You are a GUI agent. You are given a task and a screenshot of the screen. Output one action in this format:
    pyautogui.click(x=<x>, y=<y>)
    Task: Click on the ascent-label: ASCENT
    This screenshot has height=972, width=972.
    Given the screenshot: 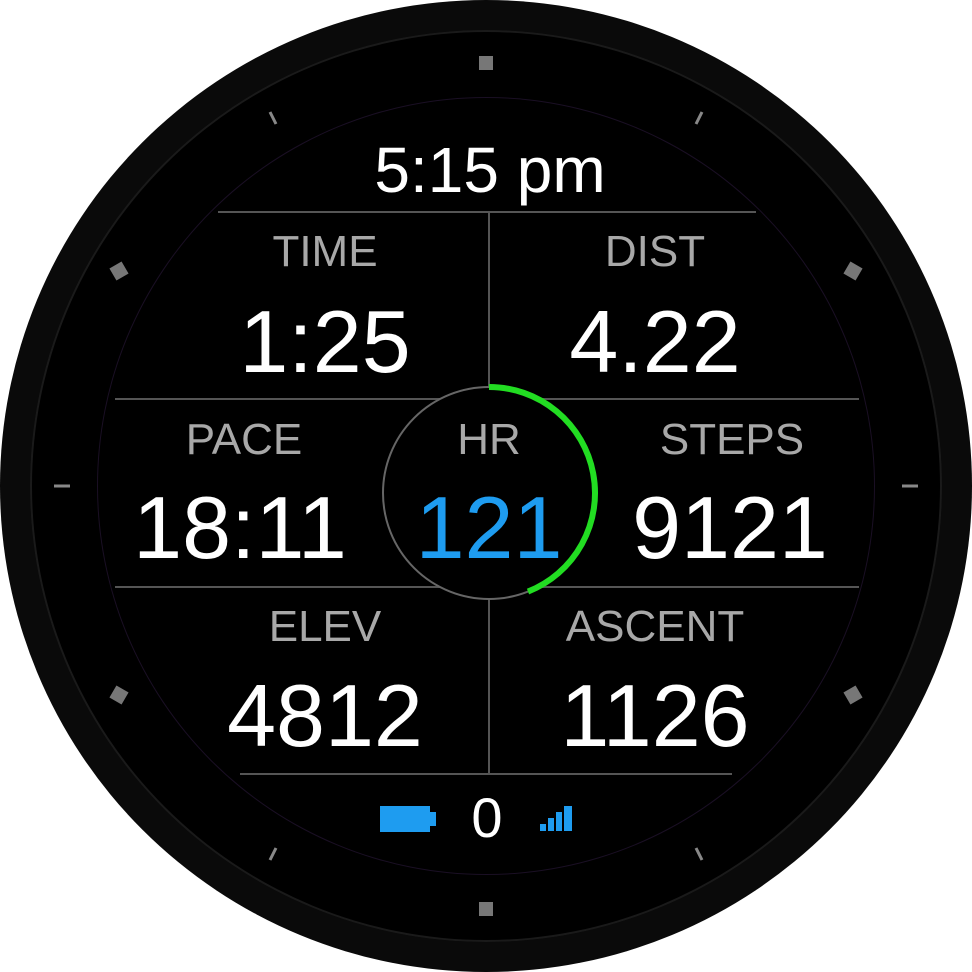 What is the action you would take?
    pyautogui.click(x=655, y=626)
    